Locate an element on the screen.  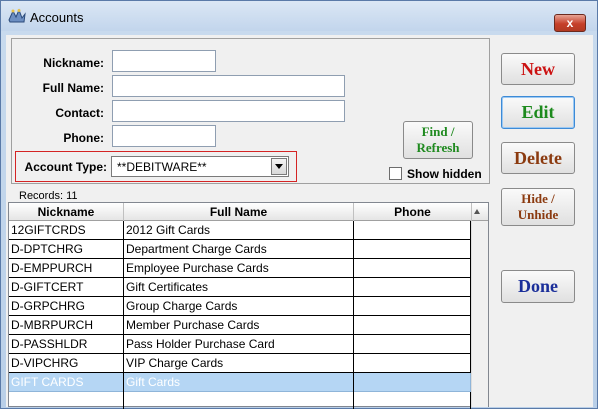
cell-nickname: 12GIFTCRDS is located at coordinates (66, 230).